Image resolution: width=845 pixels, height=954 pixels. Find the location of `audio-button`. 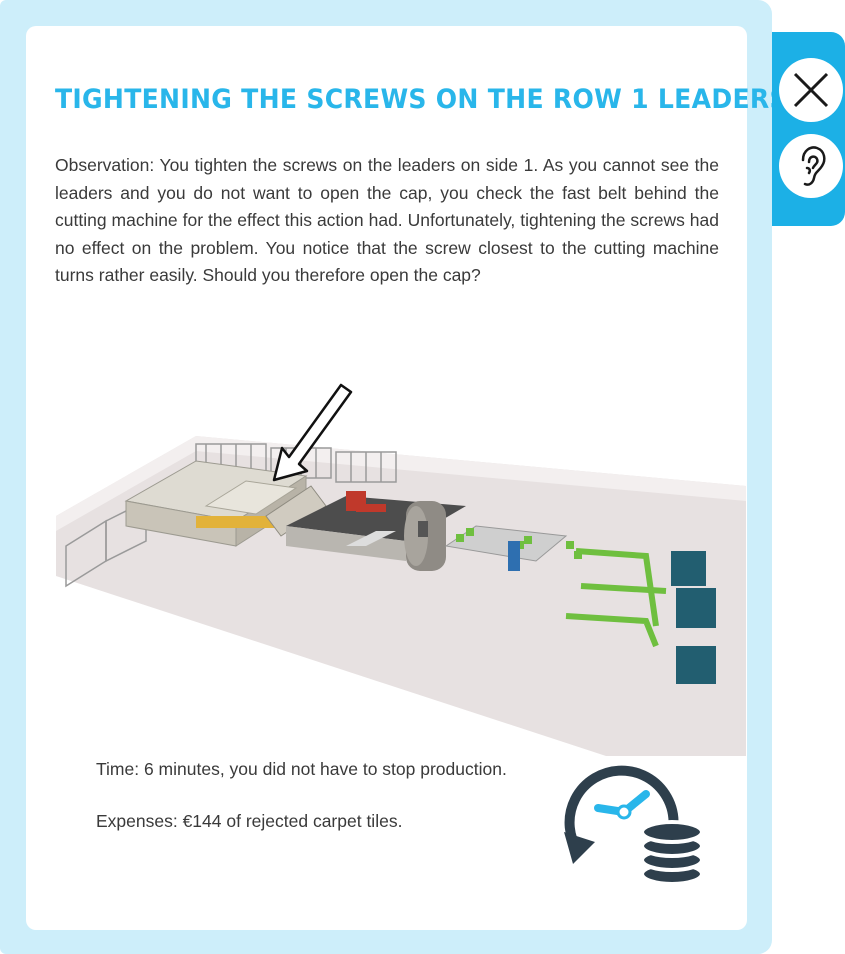

audio-button is located at coordinates (811, 166).